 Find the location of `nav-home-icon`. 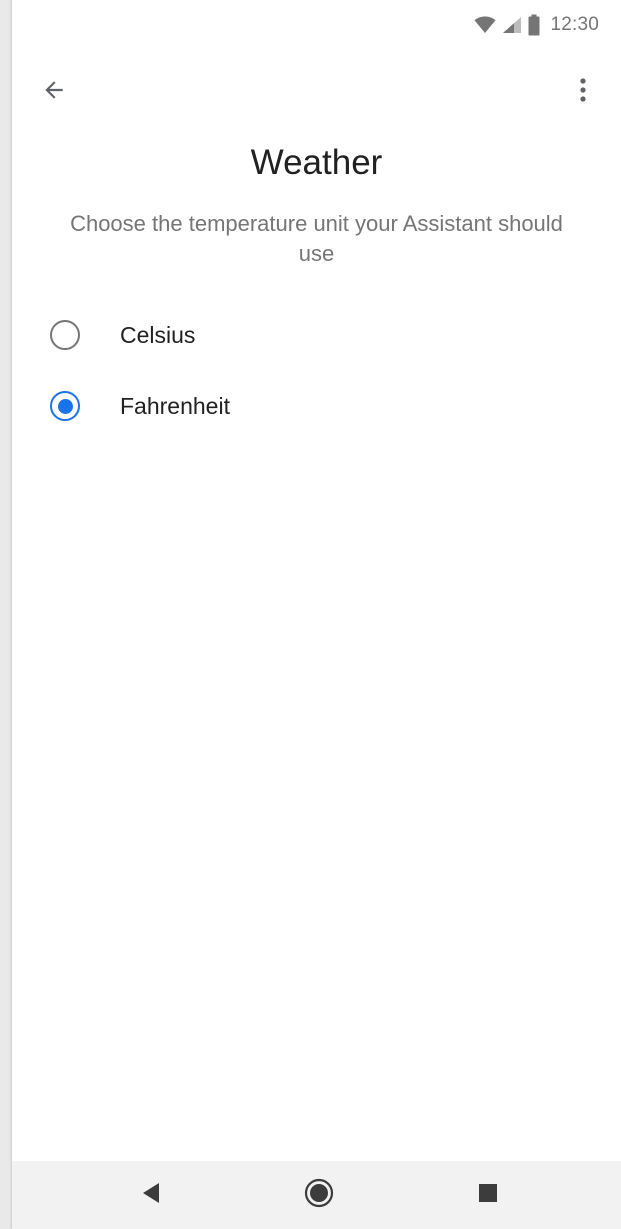

nav-home-icon is located at coordinates (319, 1195).